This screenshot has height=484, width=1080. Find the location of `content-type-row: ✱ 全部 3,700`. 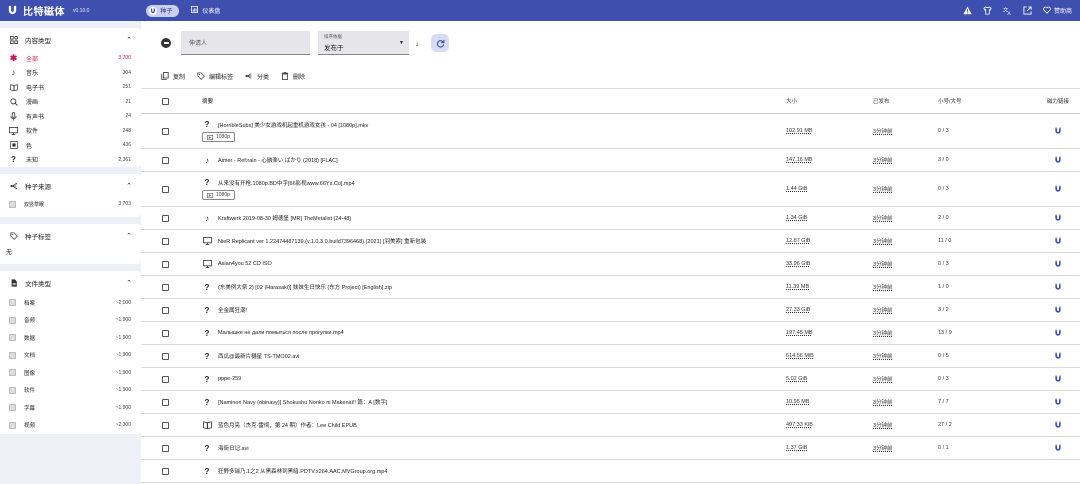

content-type-row: ✱ 全部 3,700 is located at coordinates (70, 58).